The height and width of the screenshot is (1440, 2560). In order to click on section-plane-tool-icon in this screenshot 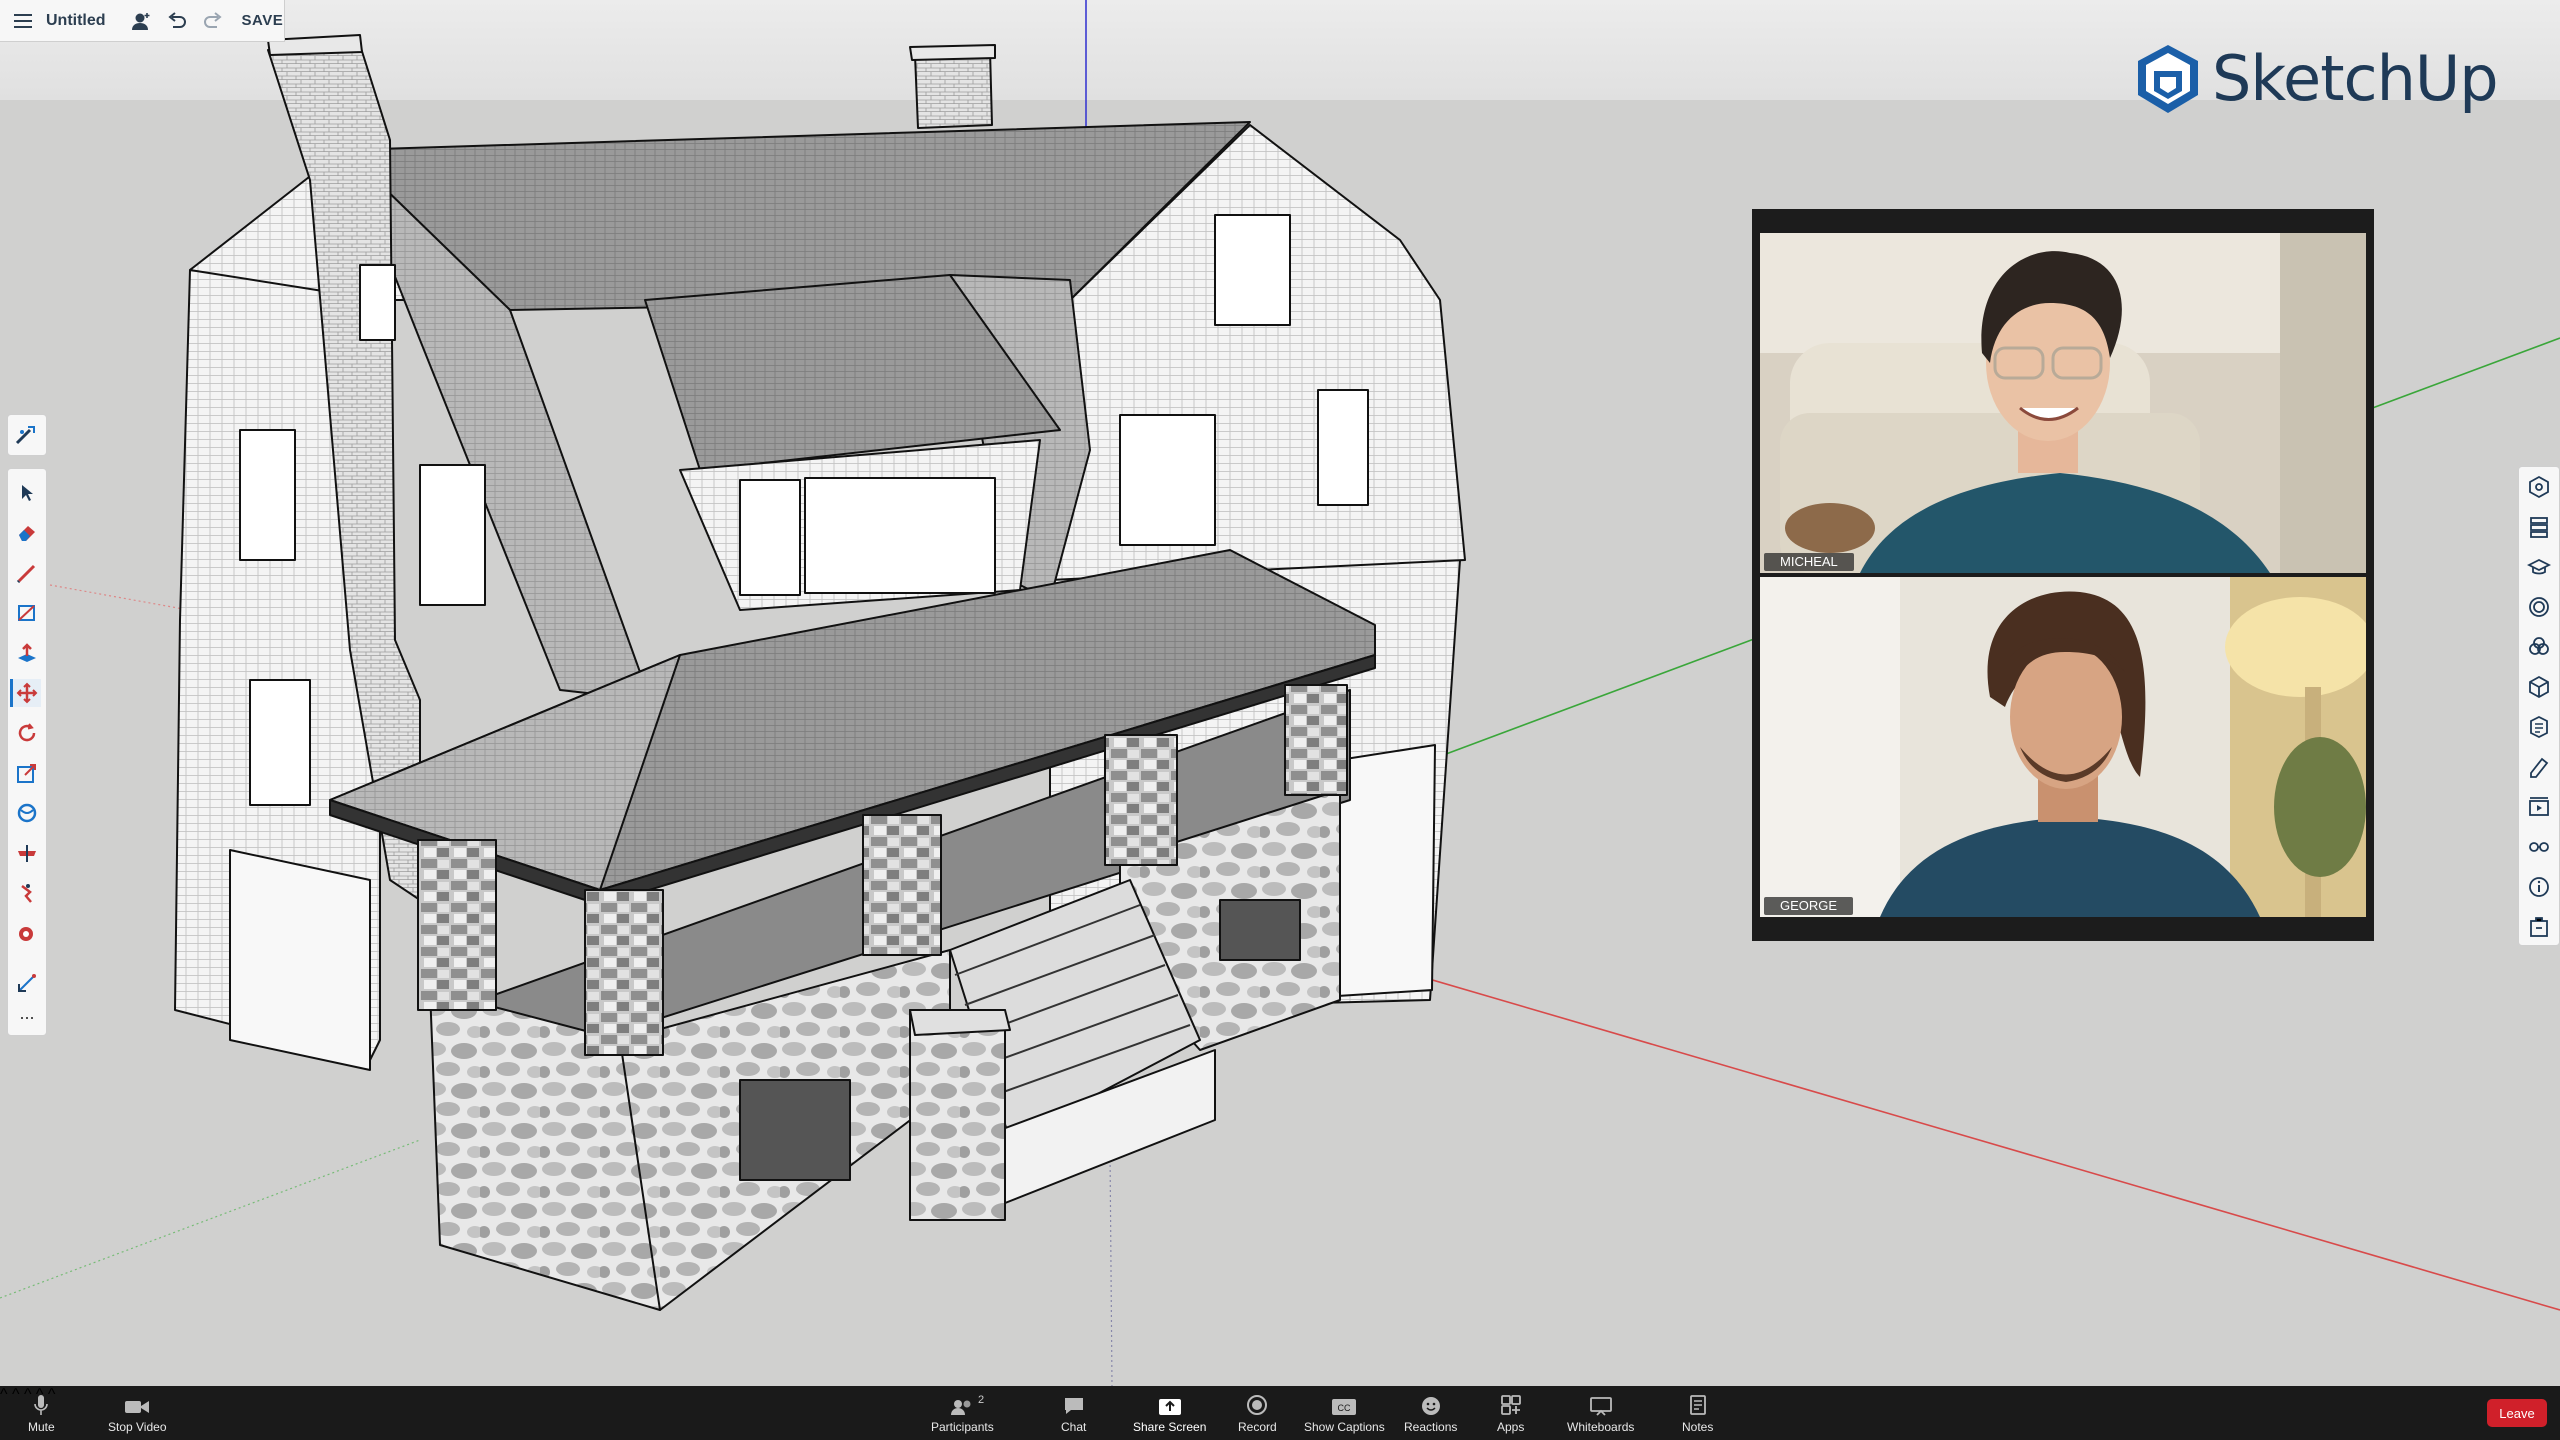, I will do `click(27, 853)`.